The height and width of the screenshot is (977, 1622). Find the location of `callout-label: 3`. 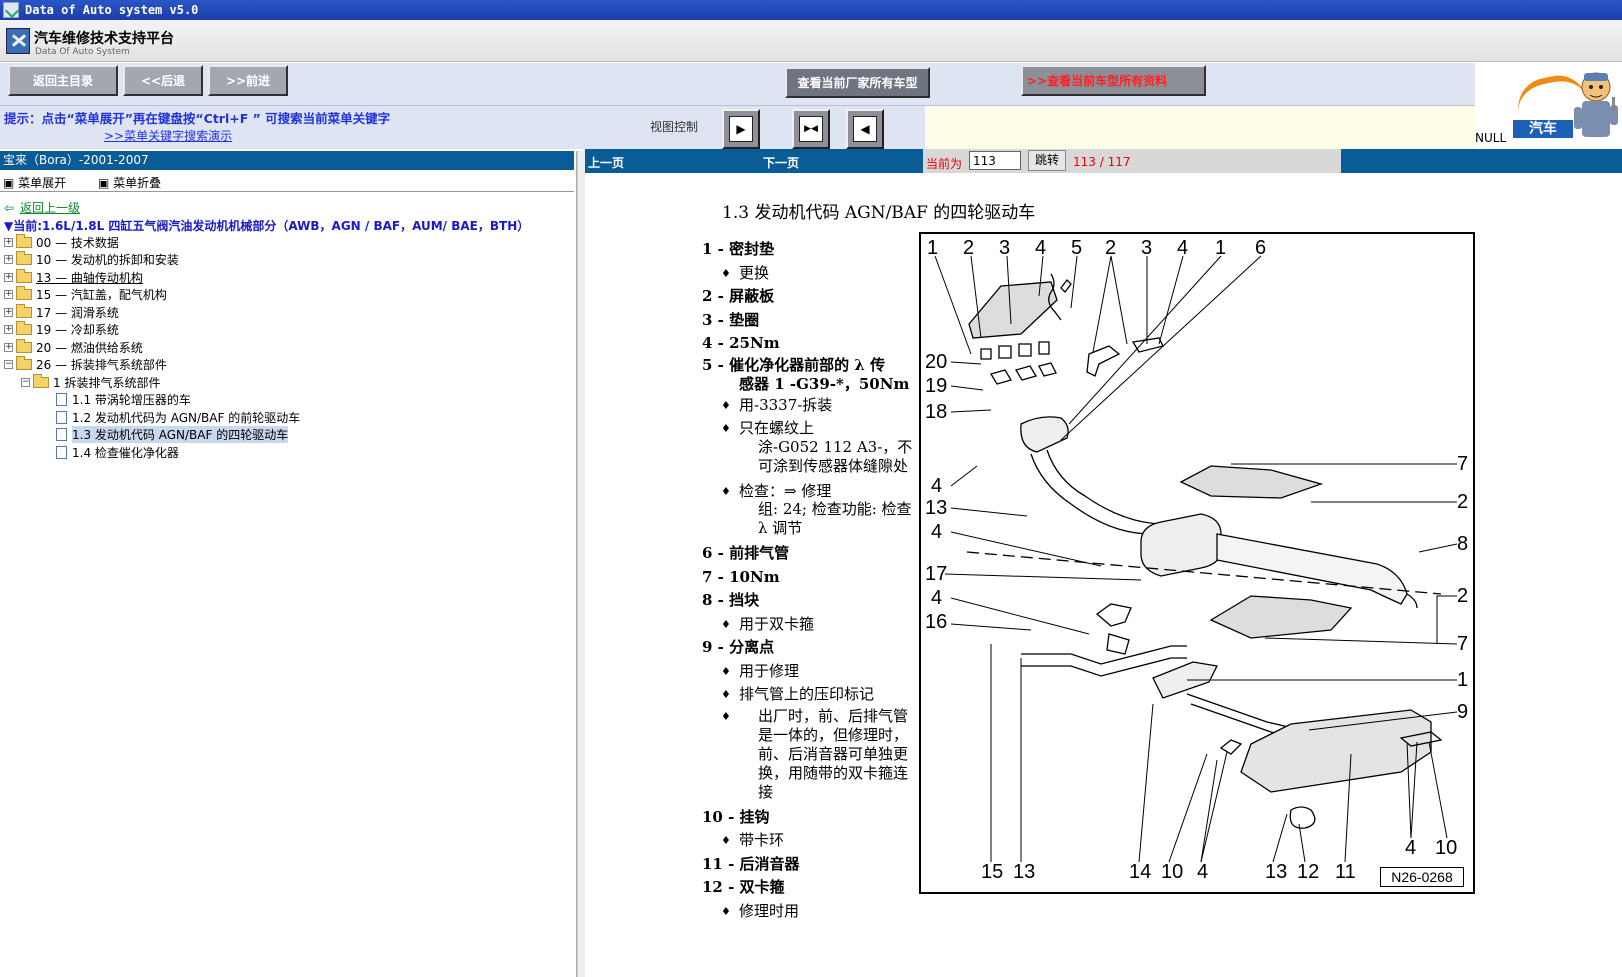

callout-label: 3 is located at coordinates (1005, 248).